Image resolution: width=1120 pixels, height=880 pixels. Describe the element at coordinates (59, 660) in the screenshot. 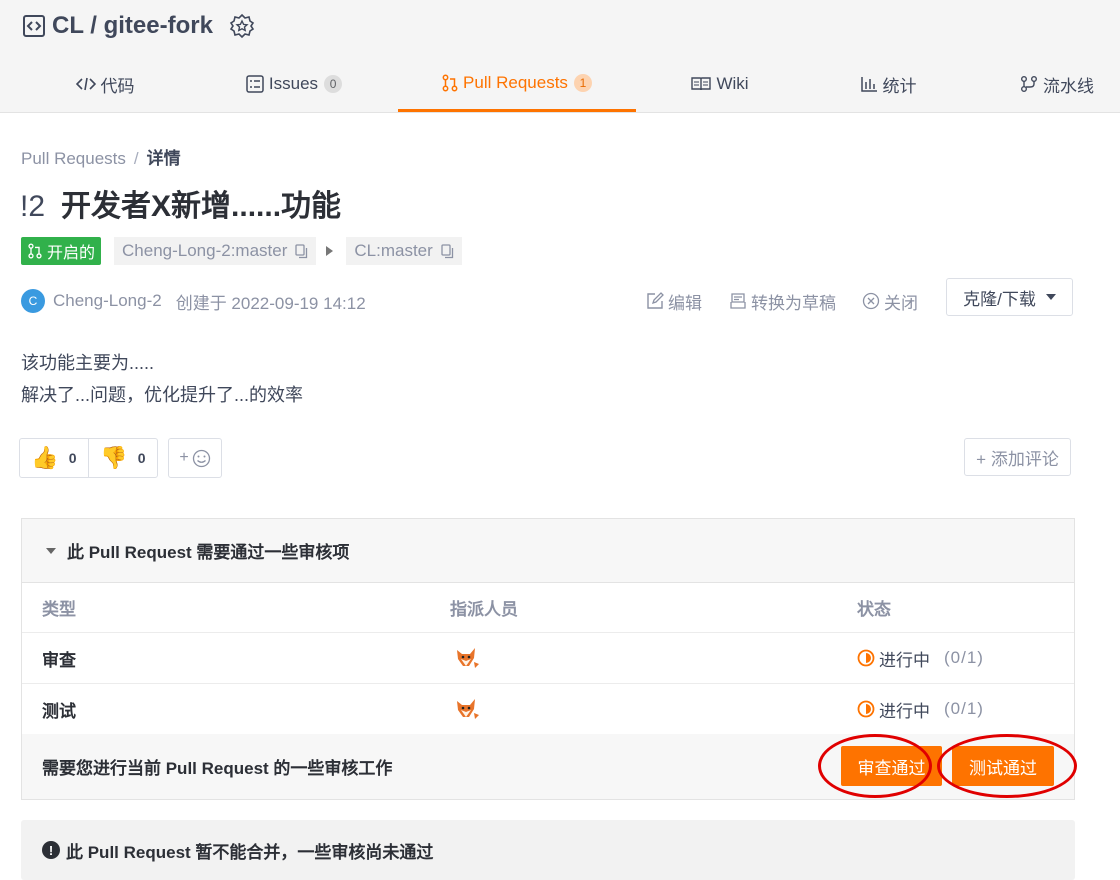

I see `review-type: 审查` at that location.